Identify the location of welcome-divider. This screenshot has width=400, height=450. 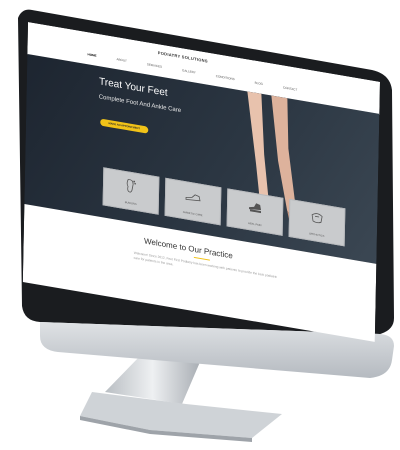
(201, 258).